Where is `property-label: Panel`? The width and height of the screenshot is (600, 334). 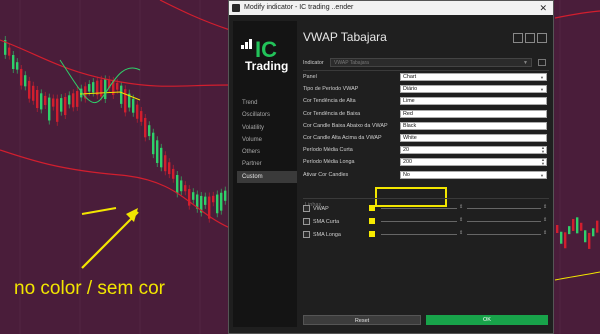
property-label: Panel is located at coordinates (310, 77).